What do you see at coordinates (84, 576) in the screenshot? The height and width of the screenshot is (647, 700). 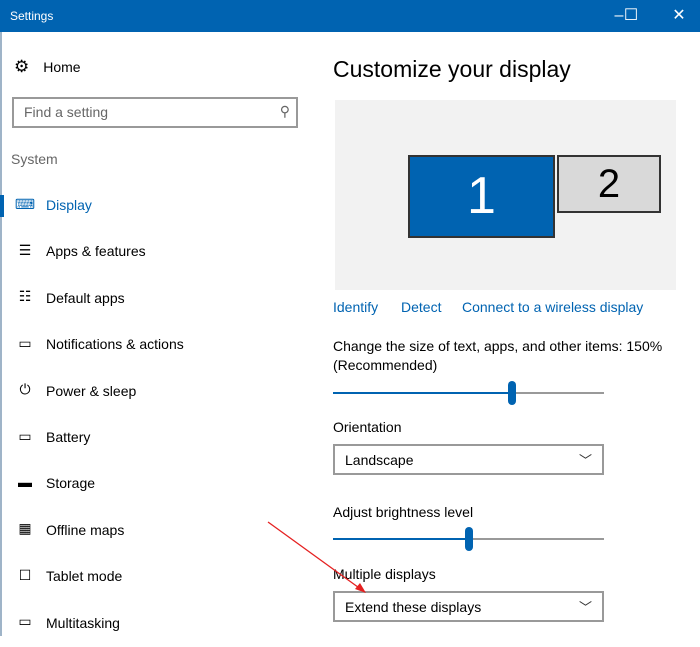 I see `sidebar-item-label: Tablet mode` at bounding box center [84, 576].